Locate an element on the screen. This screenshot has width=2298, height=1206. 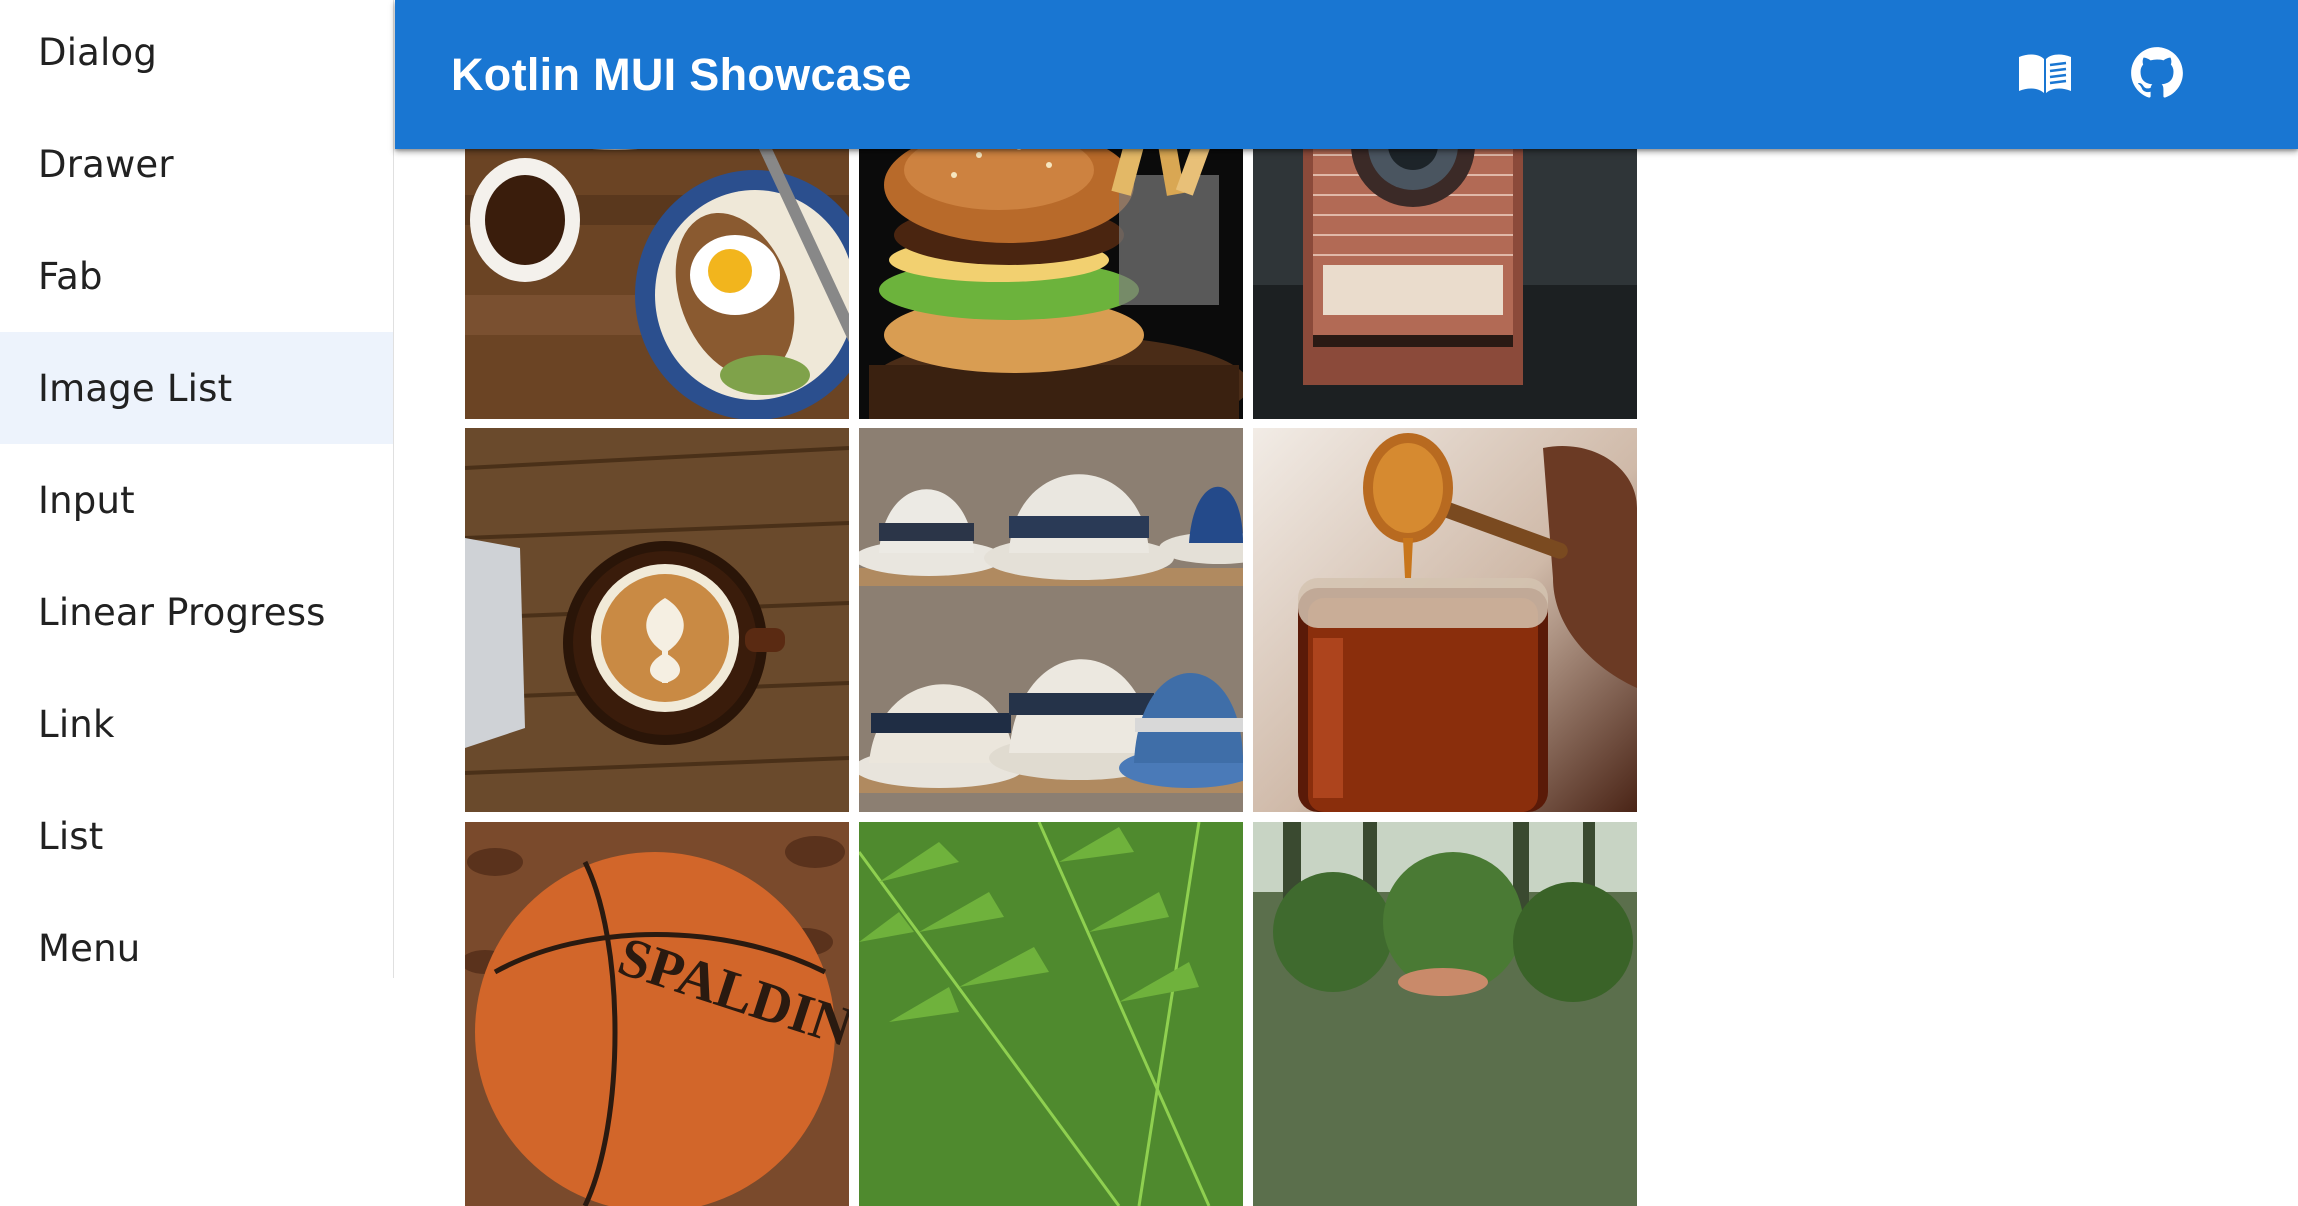
app-bar: Kotlin MUI Showcase is located at coordinates (1346, 74).